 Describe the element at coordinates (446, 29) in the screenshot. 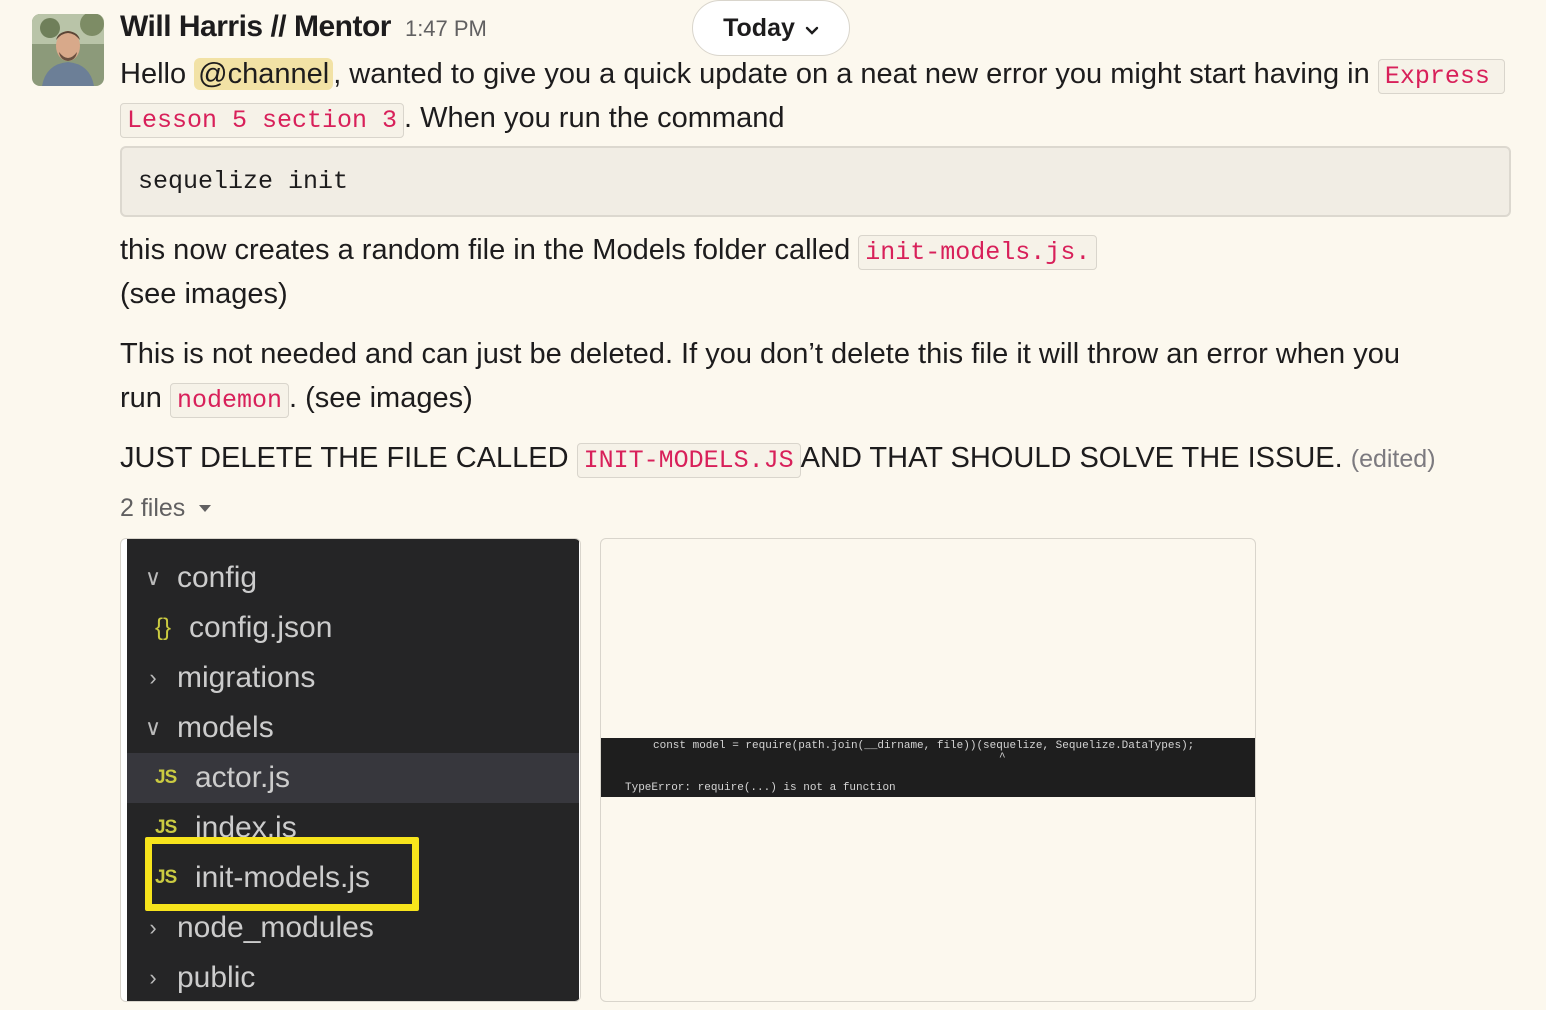

I see `message-timestamp: 1:47 PM` at that location.